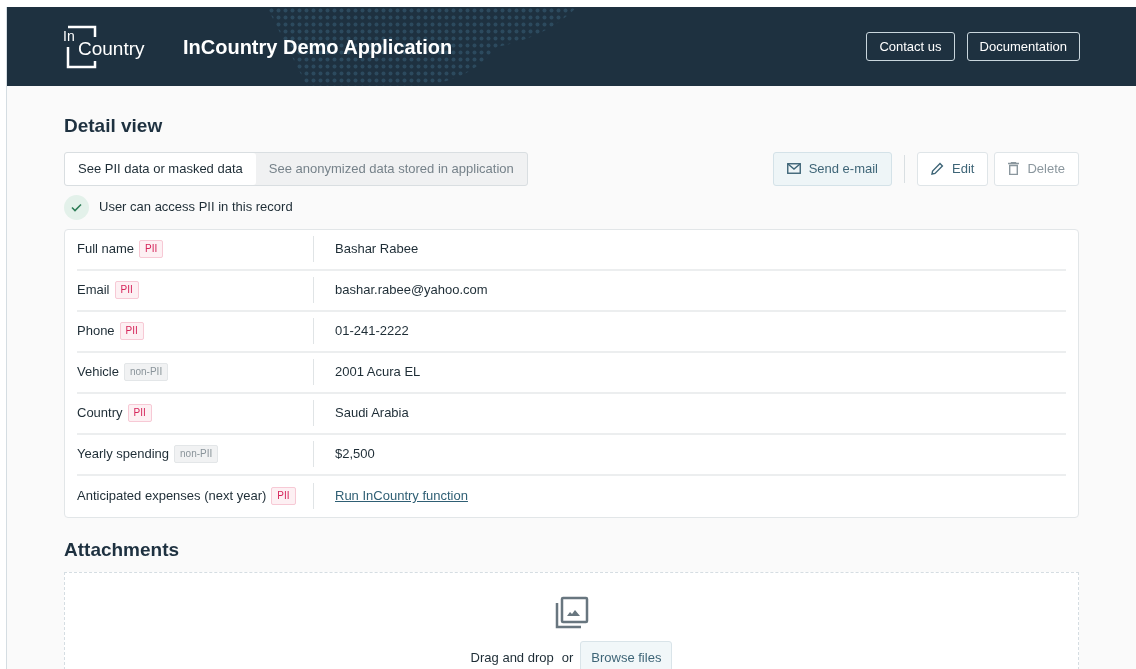 This screenshot has width=1136, height=669. What do you see at coordinates (123, 454) in the screenshot?
I see `field-label: Yearly spending` at bounding box center [123, 454].